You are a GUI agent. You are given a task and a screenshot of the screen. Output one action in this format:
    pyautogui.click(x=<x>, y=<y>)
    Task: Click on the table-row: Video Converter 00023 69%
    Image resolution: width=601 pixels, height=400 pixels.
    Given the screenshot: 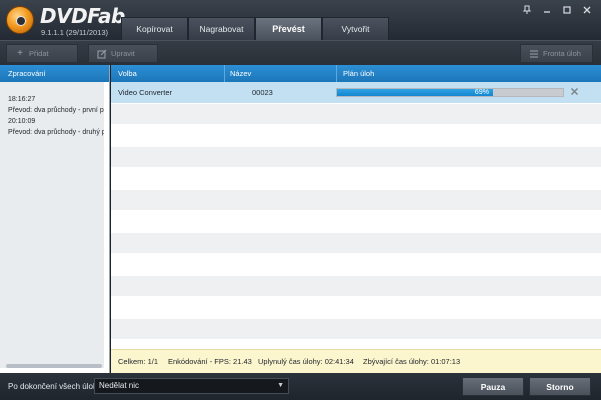 What is the action you would take?
    pyautogui.click(x=356, y=93)
    